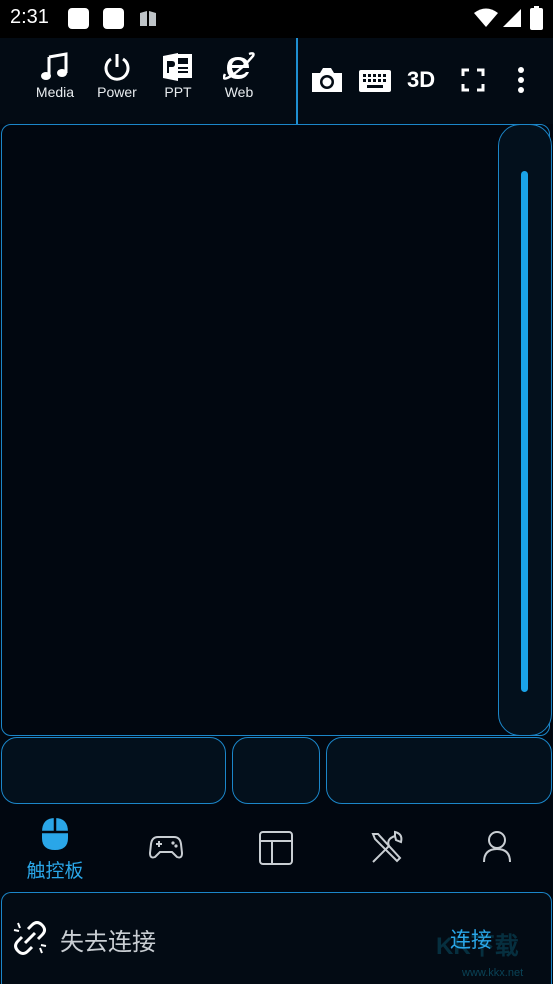 The image size is (553, 984). I want to click on gamepad-icon, so click(166, 847).